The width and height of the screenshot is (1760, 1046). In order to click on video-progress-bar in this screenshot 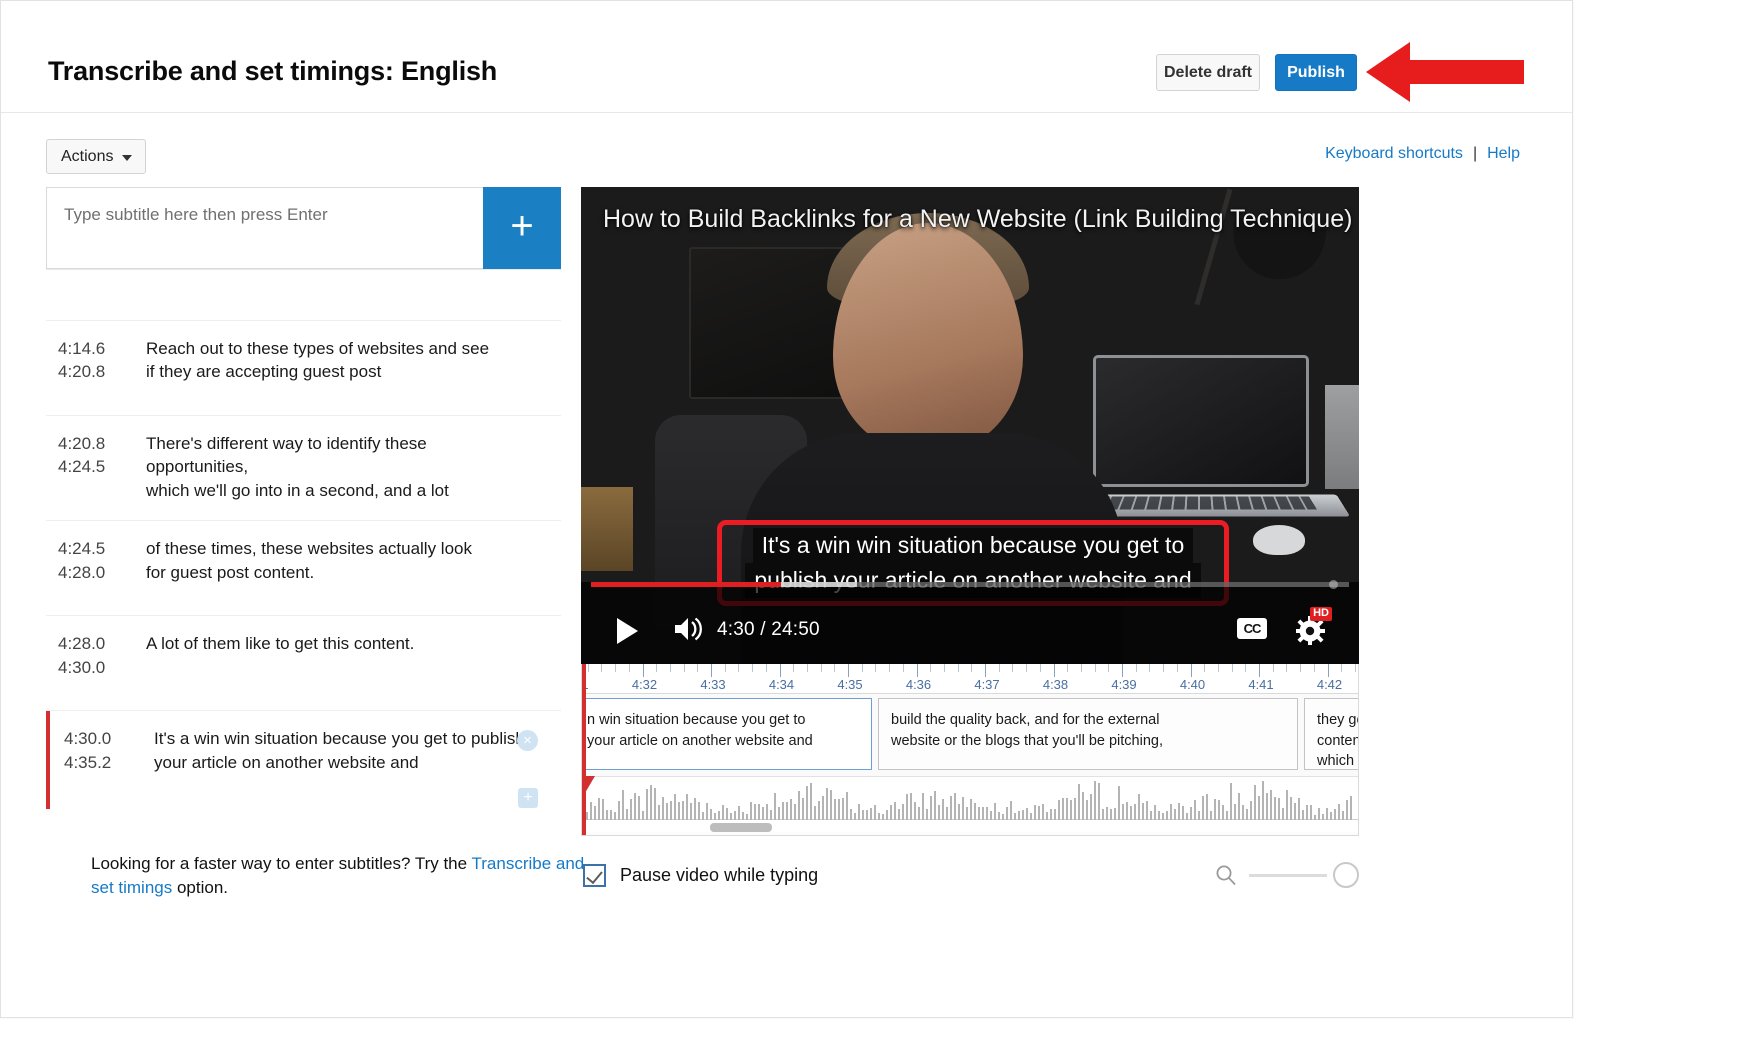, I will do `click(970, 584)`.